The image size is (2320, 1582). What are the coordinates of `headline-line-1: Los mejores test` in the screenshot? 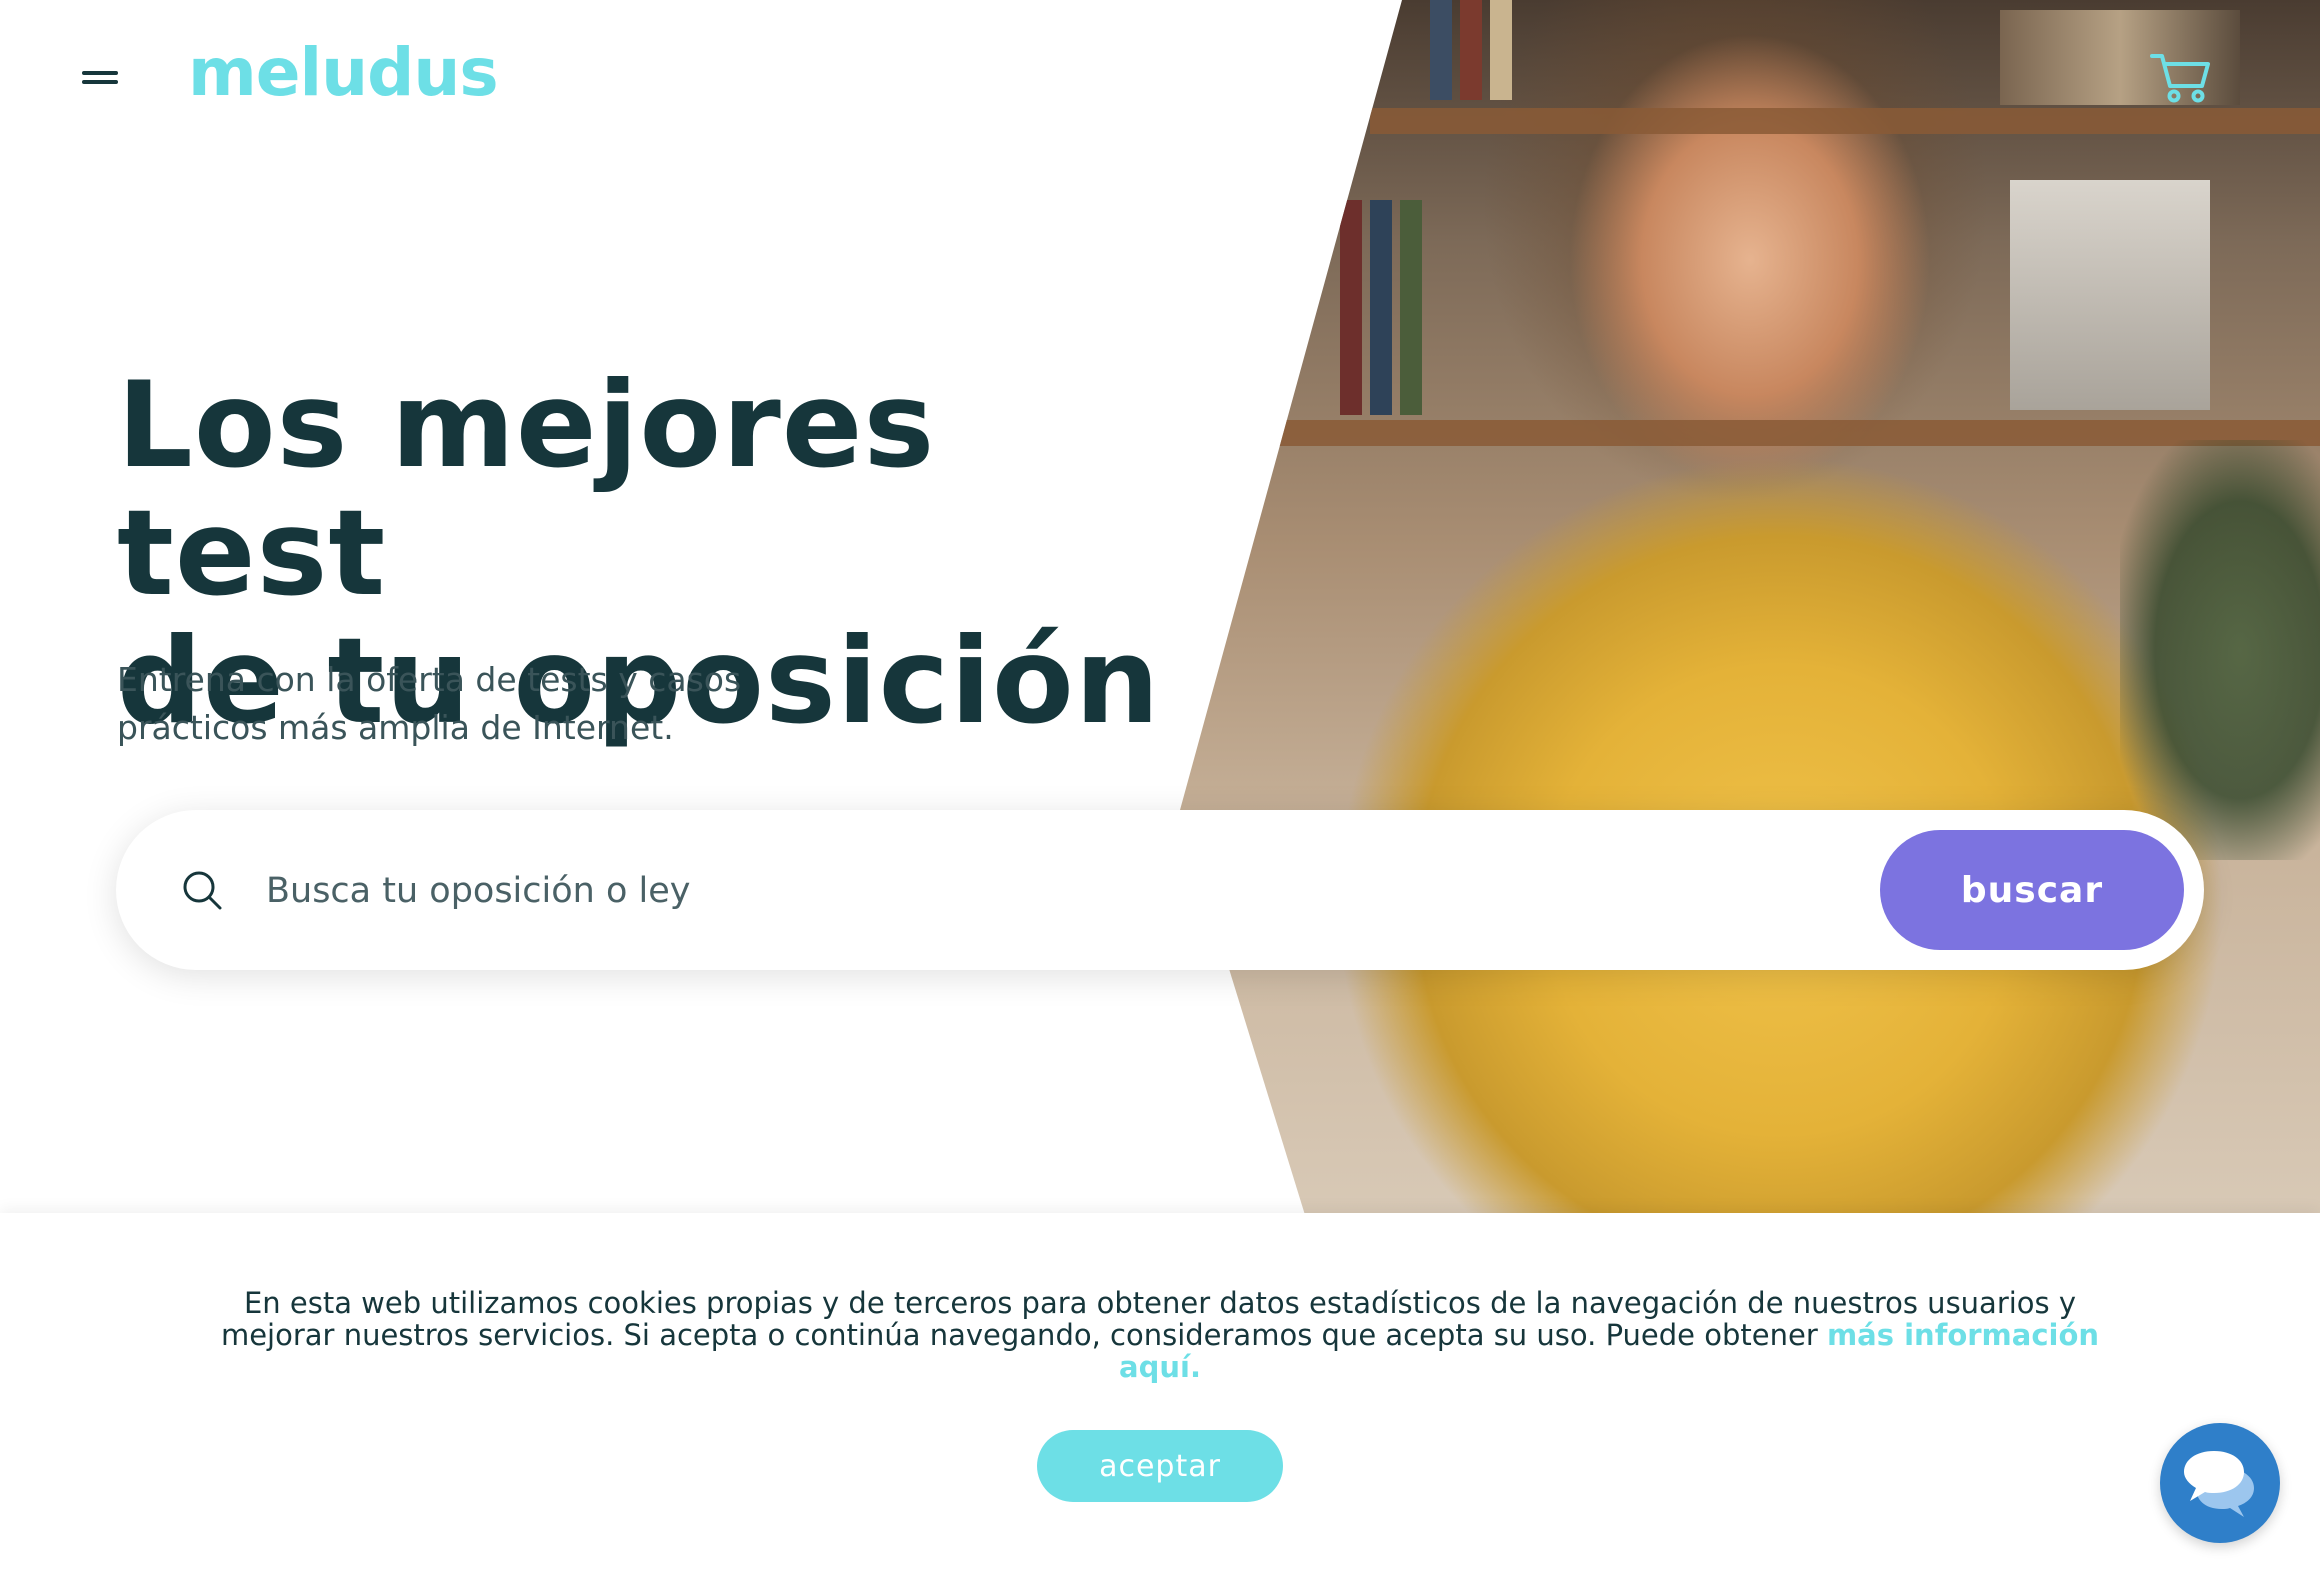 It's located at (526, 490).